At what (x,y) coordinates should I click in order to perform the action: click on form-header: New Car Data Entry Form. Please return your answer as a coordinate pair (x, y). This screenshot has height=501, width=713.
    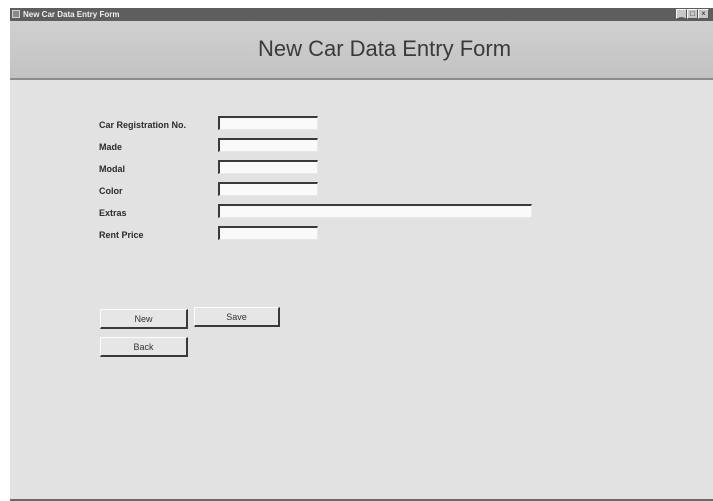
    Looking at the image, I should click on (361, 50).